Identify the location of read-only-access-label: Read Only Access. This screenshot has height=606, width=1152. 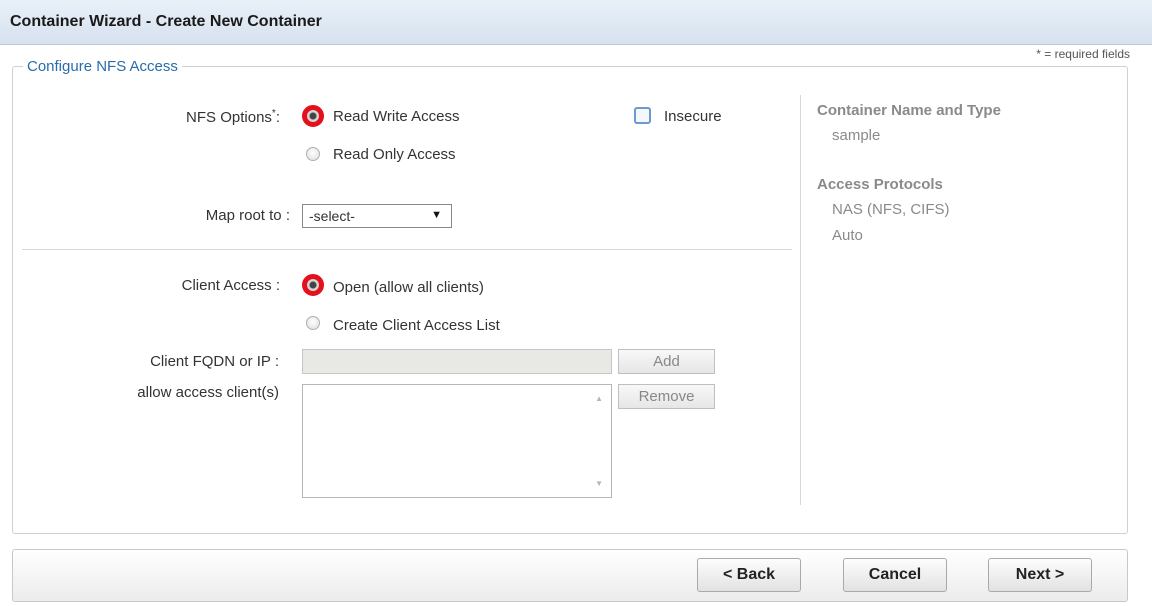
(394, 154).